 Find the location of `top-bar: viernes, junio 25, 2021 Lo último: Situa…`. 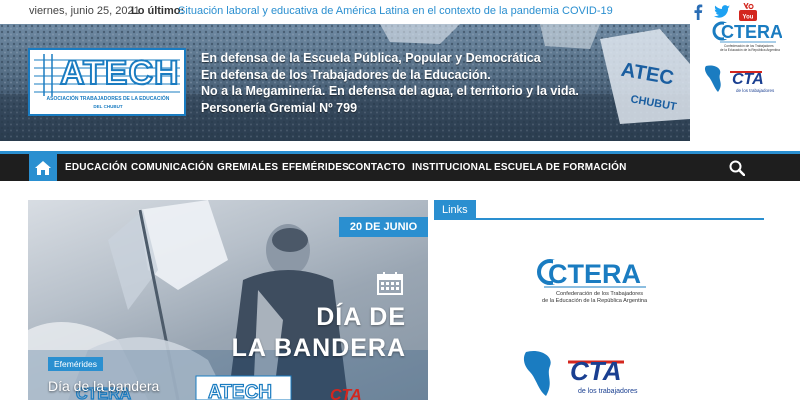

top-bar: viernes, junio 25, 2021 Lo último: Situa… is located at coordinates (400, 12).